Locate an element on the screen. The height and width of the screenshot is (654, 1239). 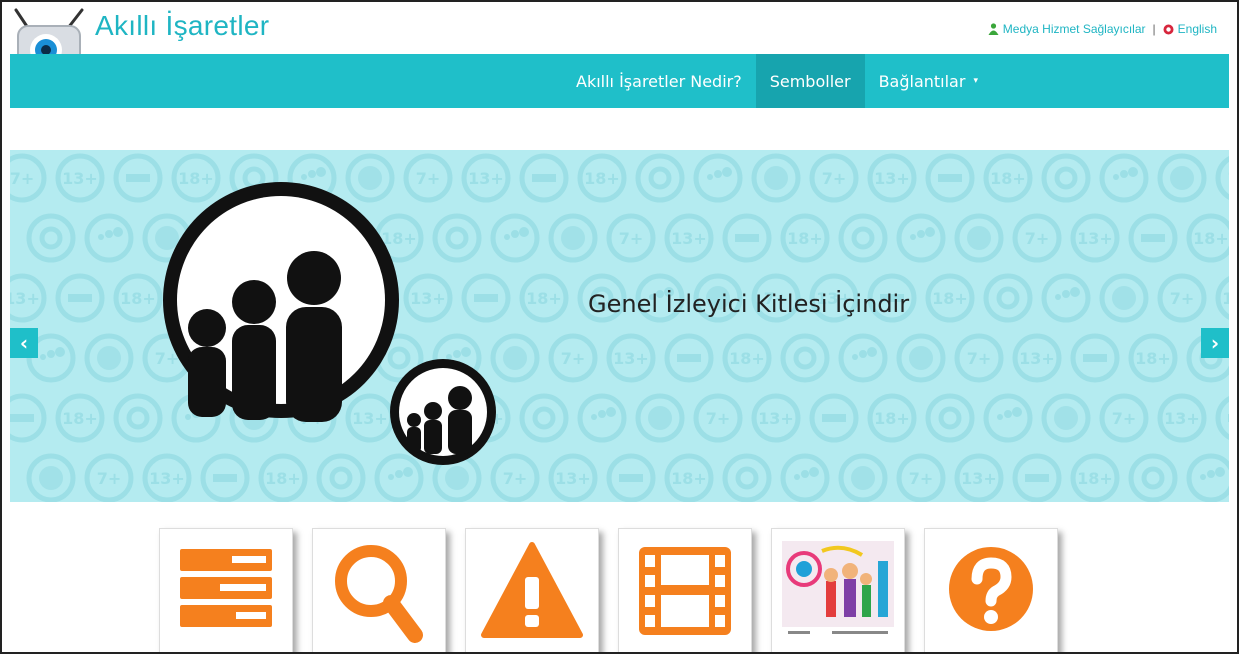
film-icon is located at coordinates (685, 591).